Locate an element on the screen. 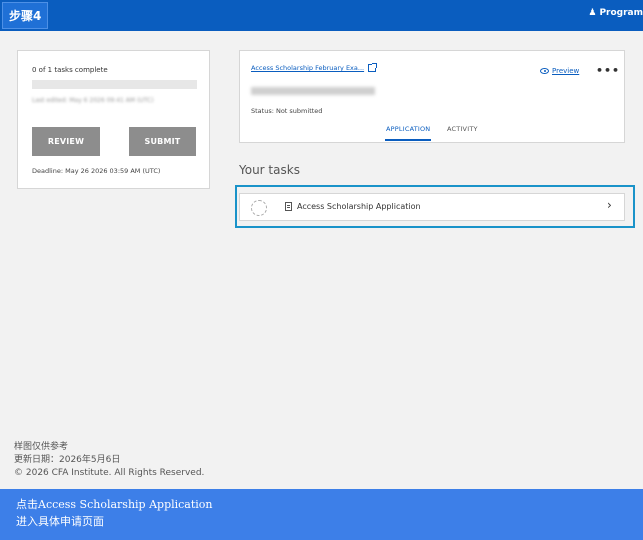 This screenshot has height=540, width=643. step-label: 步骤4 is located at coordinates (25, 15).